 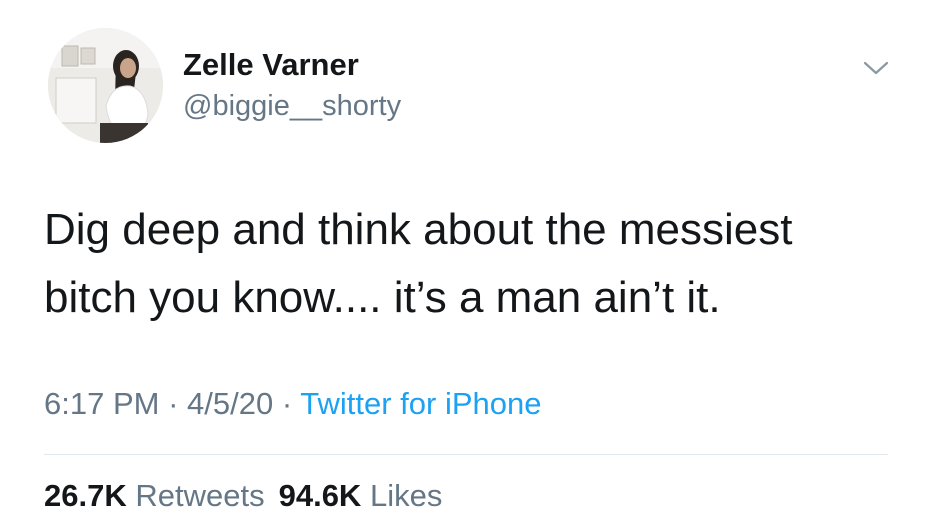 I want to click on tweet-time: 6:17 PM, so click(x=101, y=403).